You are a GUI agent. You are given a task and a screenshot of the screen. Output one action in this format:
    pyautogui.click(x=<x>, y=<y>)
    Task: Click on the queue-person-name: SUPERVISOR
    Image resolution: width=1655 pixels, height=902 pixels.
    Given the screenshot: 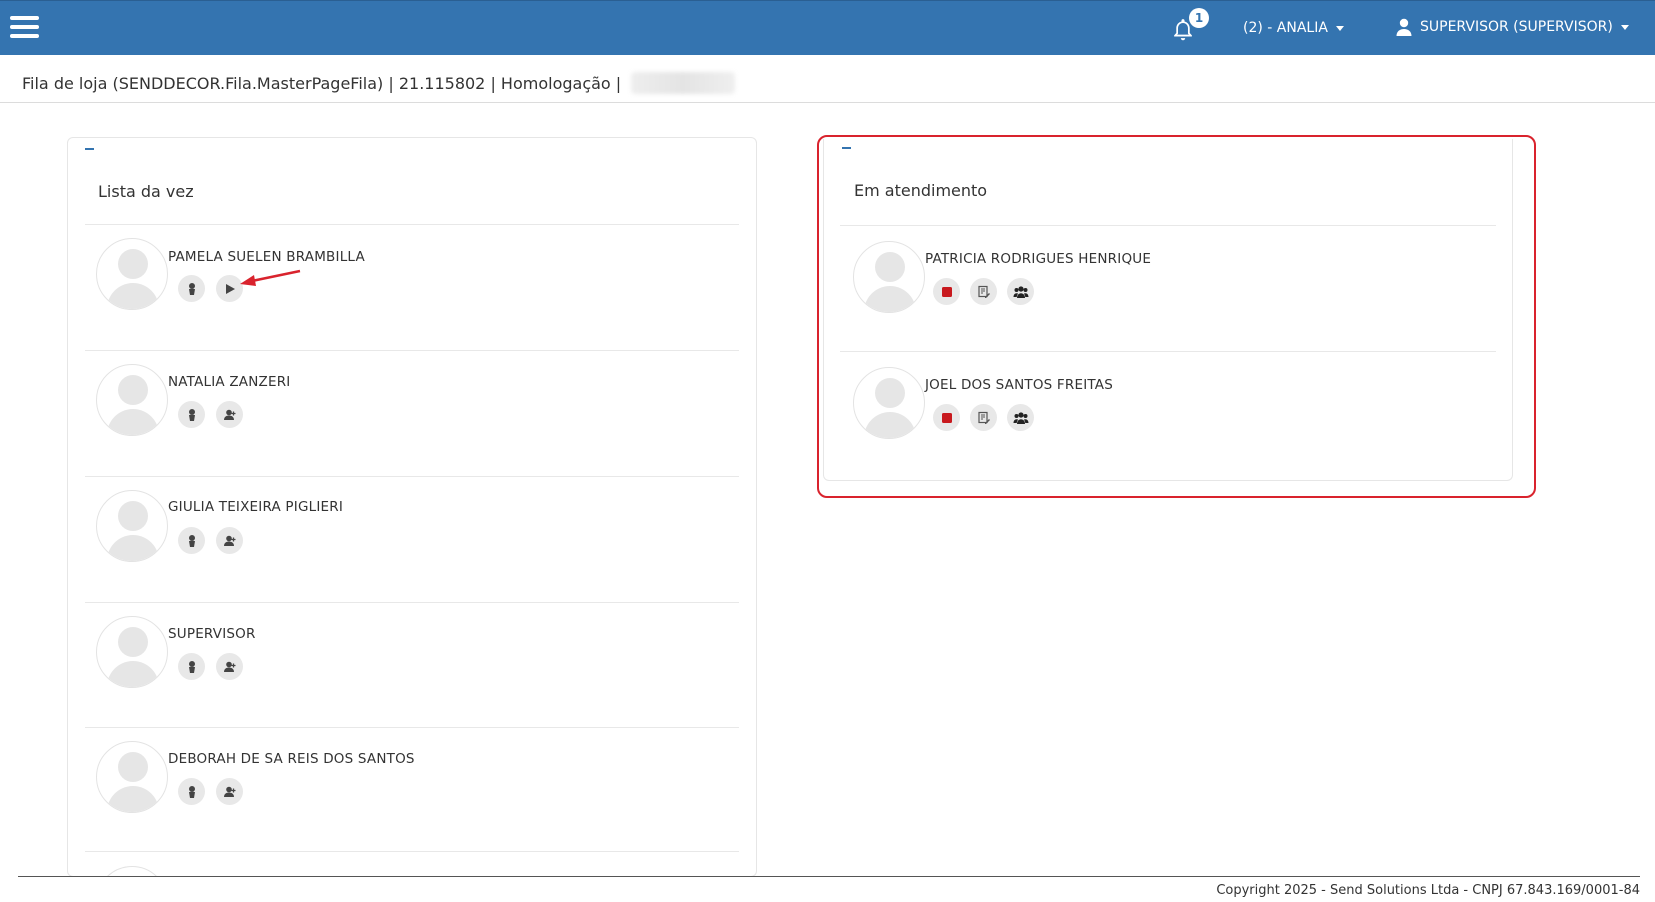 What is the action you would take?
    pyautogui.click(x=212, y=634)
    